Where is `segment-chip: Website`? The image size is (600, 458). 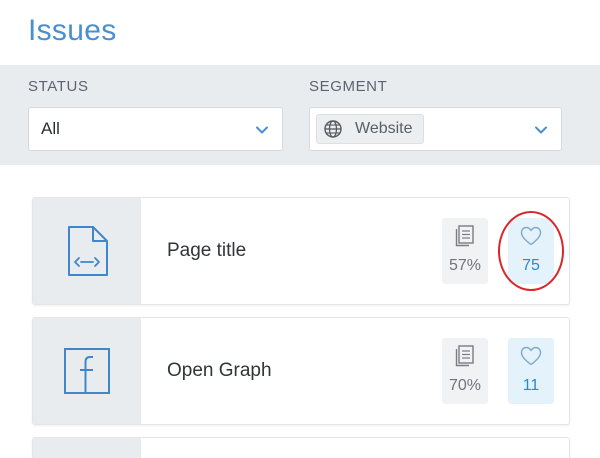 segment-chip: Website is located at coordinates (370, 129).